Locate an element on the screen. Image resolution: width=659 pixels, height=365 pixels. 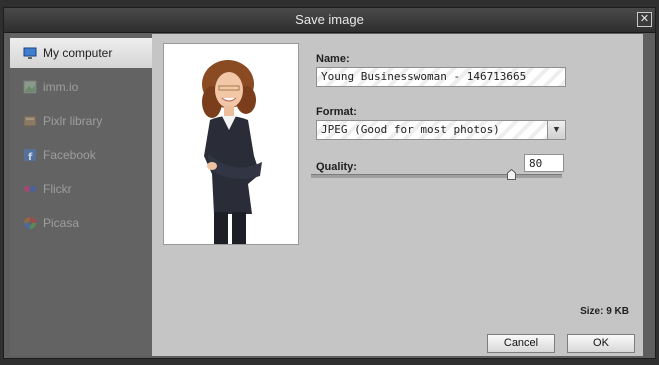
sidebar-item-my-computer: My computer is located at coordinates (81, 53).